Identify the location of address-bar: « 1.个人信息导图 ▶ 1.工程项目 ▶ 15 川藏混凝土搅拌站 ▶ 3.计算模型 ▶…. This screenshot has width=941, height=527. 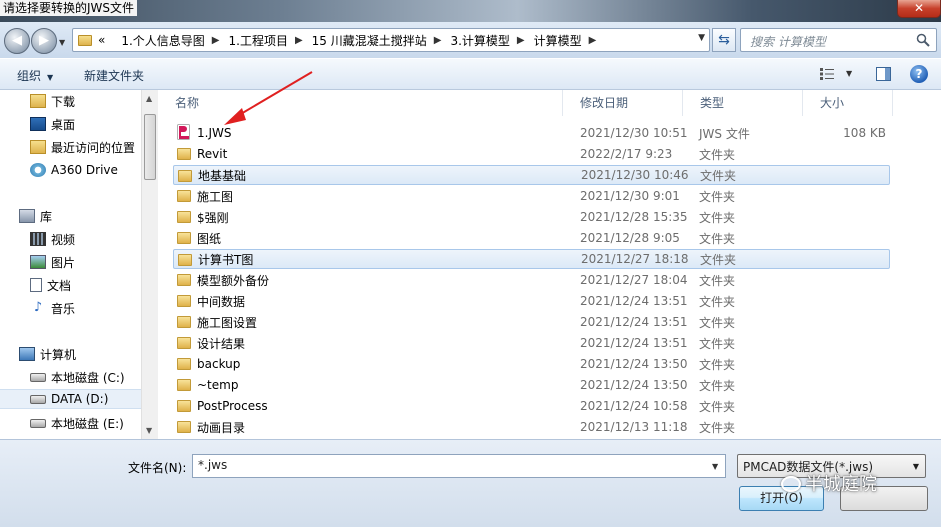
(391, 40).